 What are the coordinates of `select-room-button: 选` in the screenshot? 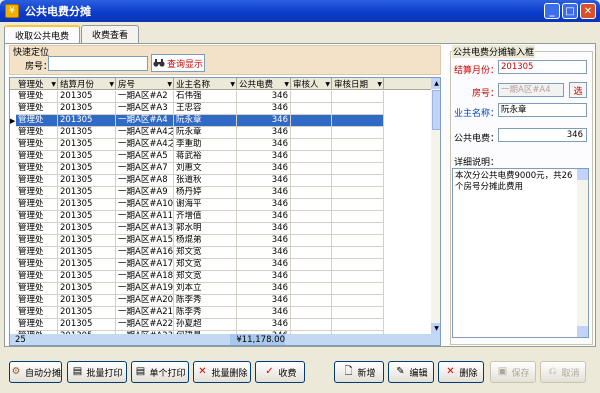 It's located at (578, 90).